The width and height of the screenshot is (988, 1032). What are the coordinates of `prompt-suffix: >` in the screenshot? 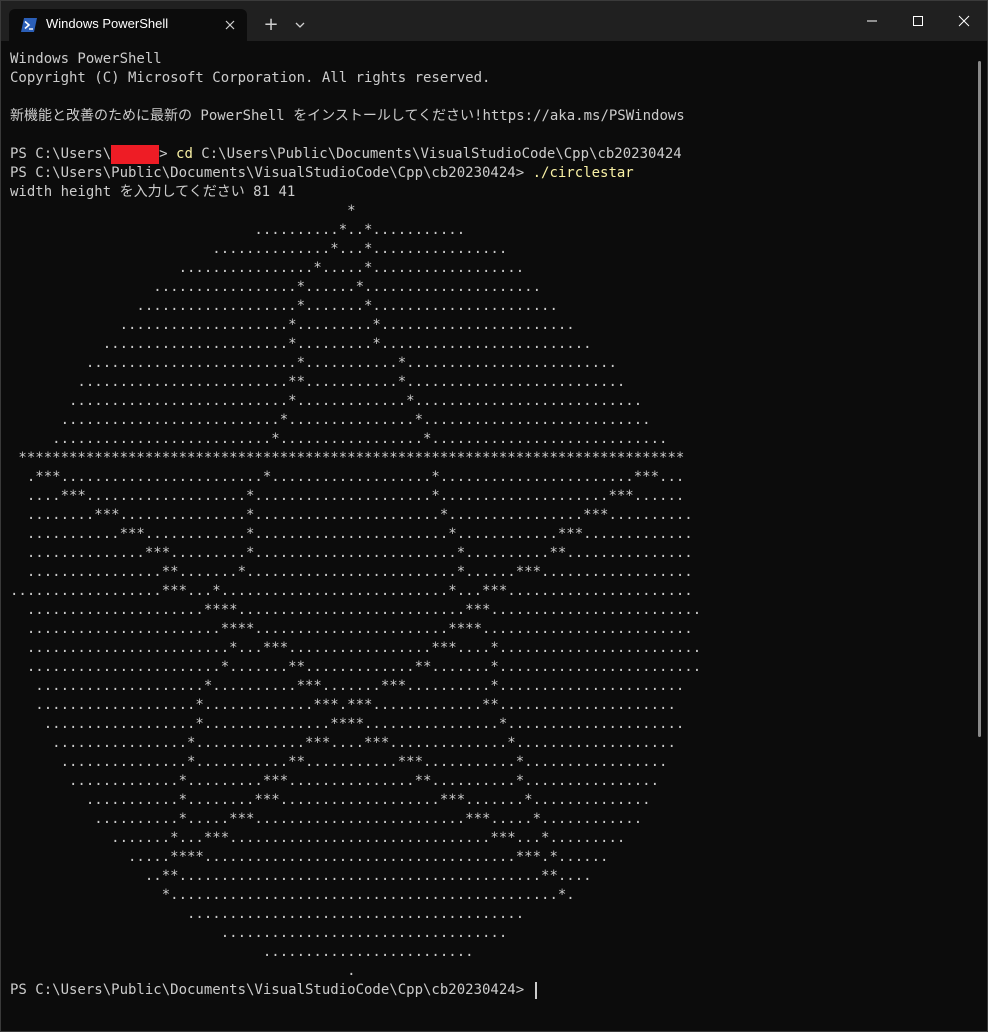 It's located at (168, 154).